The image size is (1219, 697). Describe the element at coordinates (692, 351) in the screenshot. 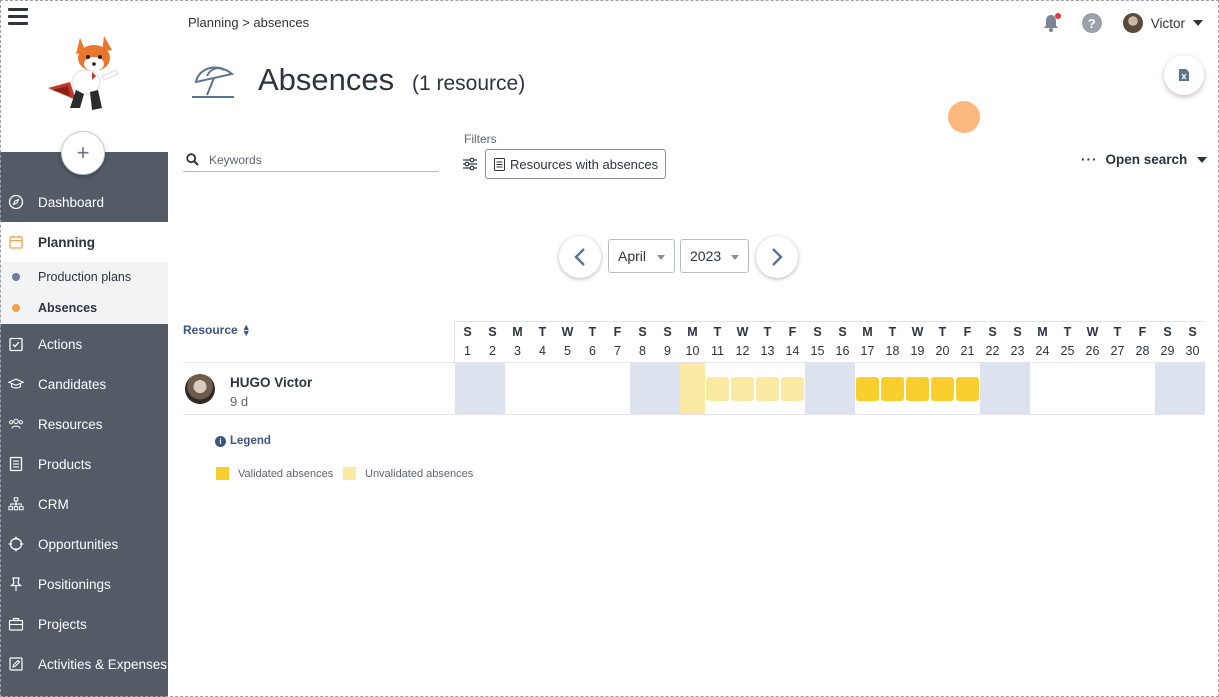

I see `day-number: 10` at that location.